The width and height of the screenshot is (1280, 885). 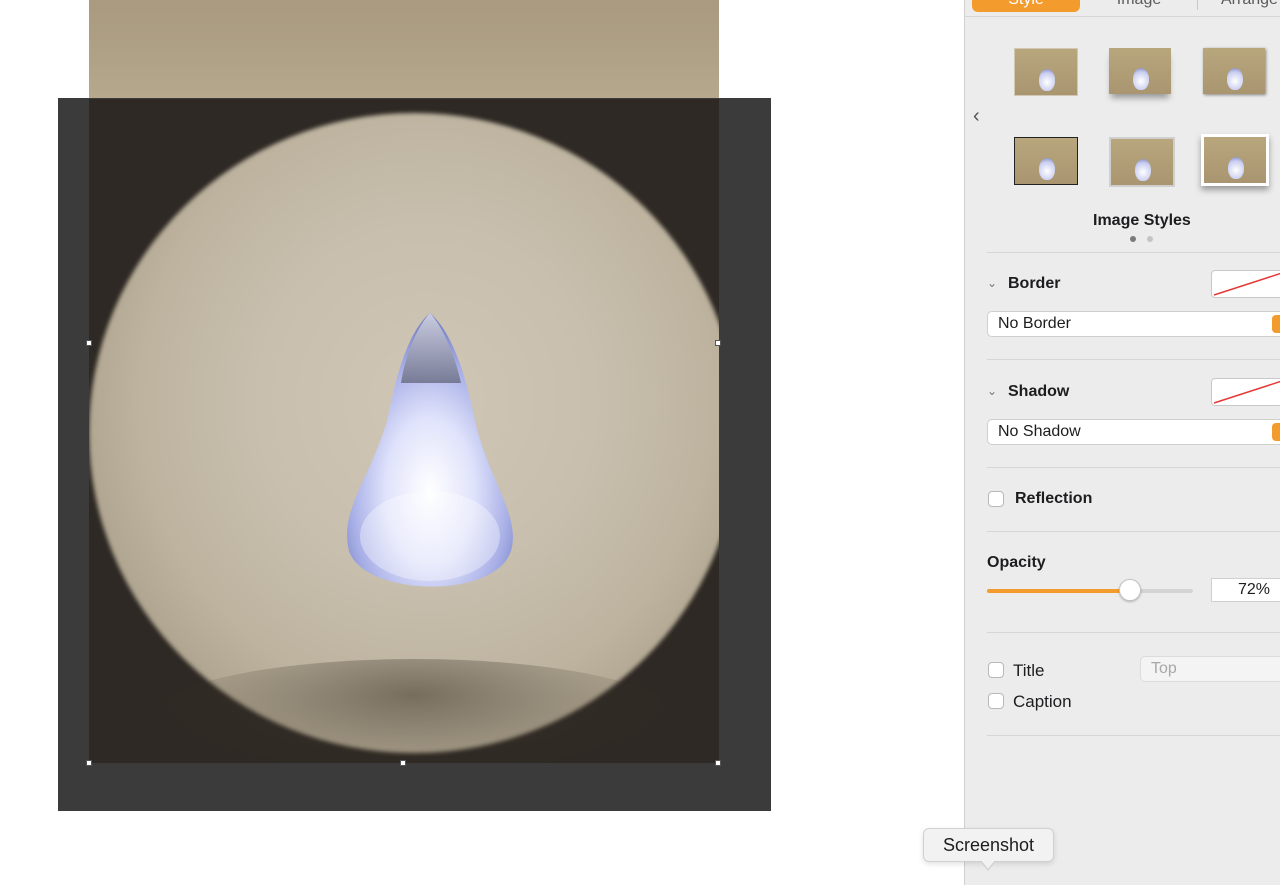 I want to click on tab-arrange: Arrange, so click(x=1244, y=6).